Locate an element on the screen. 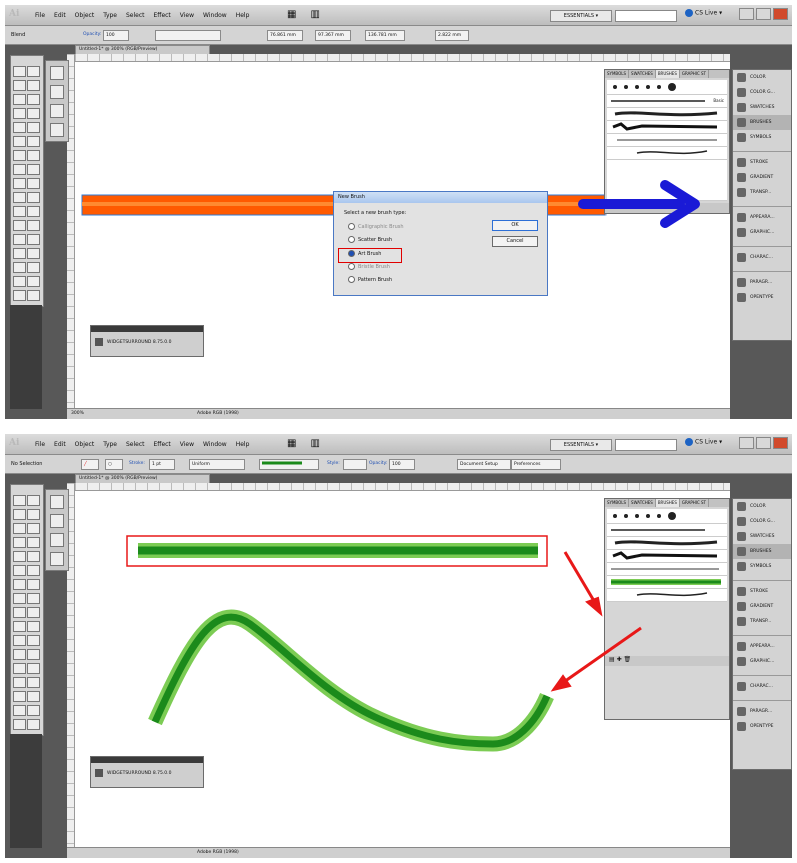 Image resolution: width=797 pixels, height=863 pixels. status-bar: Adobe RGB (1998) is located at coordinates (398, 852).